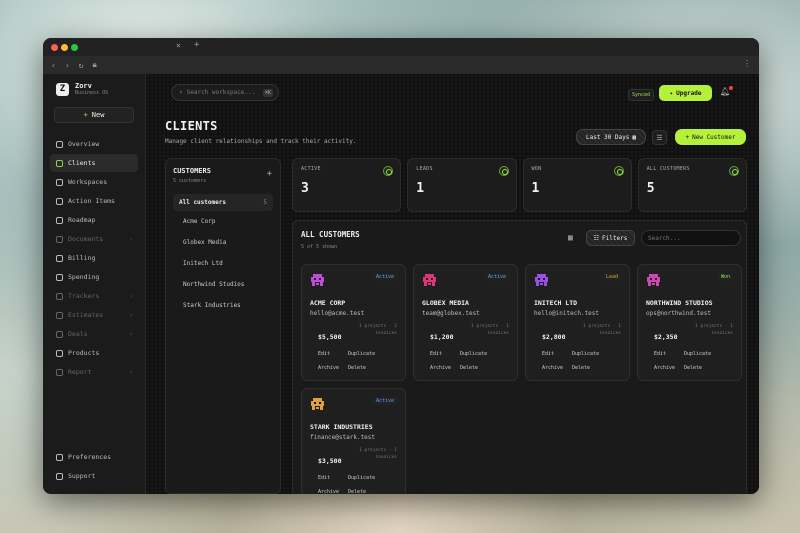 This screenshot has width=800, height=533. What do you see at coordinates (610, 238) in the screenshot?
I see `filters-button: ☷ Filters` at bounding box center [610, 238].